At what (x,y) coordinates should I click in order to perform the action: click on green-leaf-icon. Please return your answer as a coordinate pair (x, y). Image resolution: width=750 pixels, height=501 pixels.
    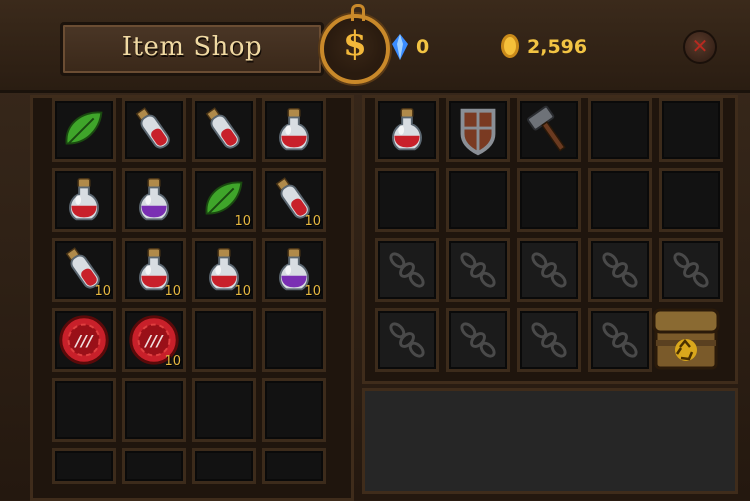
    Looking at the image, I should click on (84, 128).